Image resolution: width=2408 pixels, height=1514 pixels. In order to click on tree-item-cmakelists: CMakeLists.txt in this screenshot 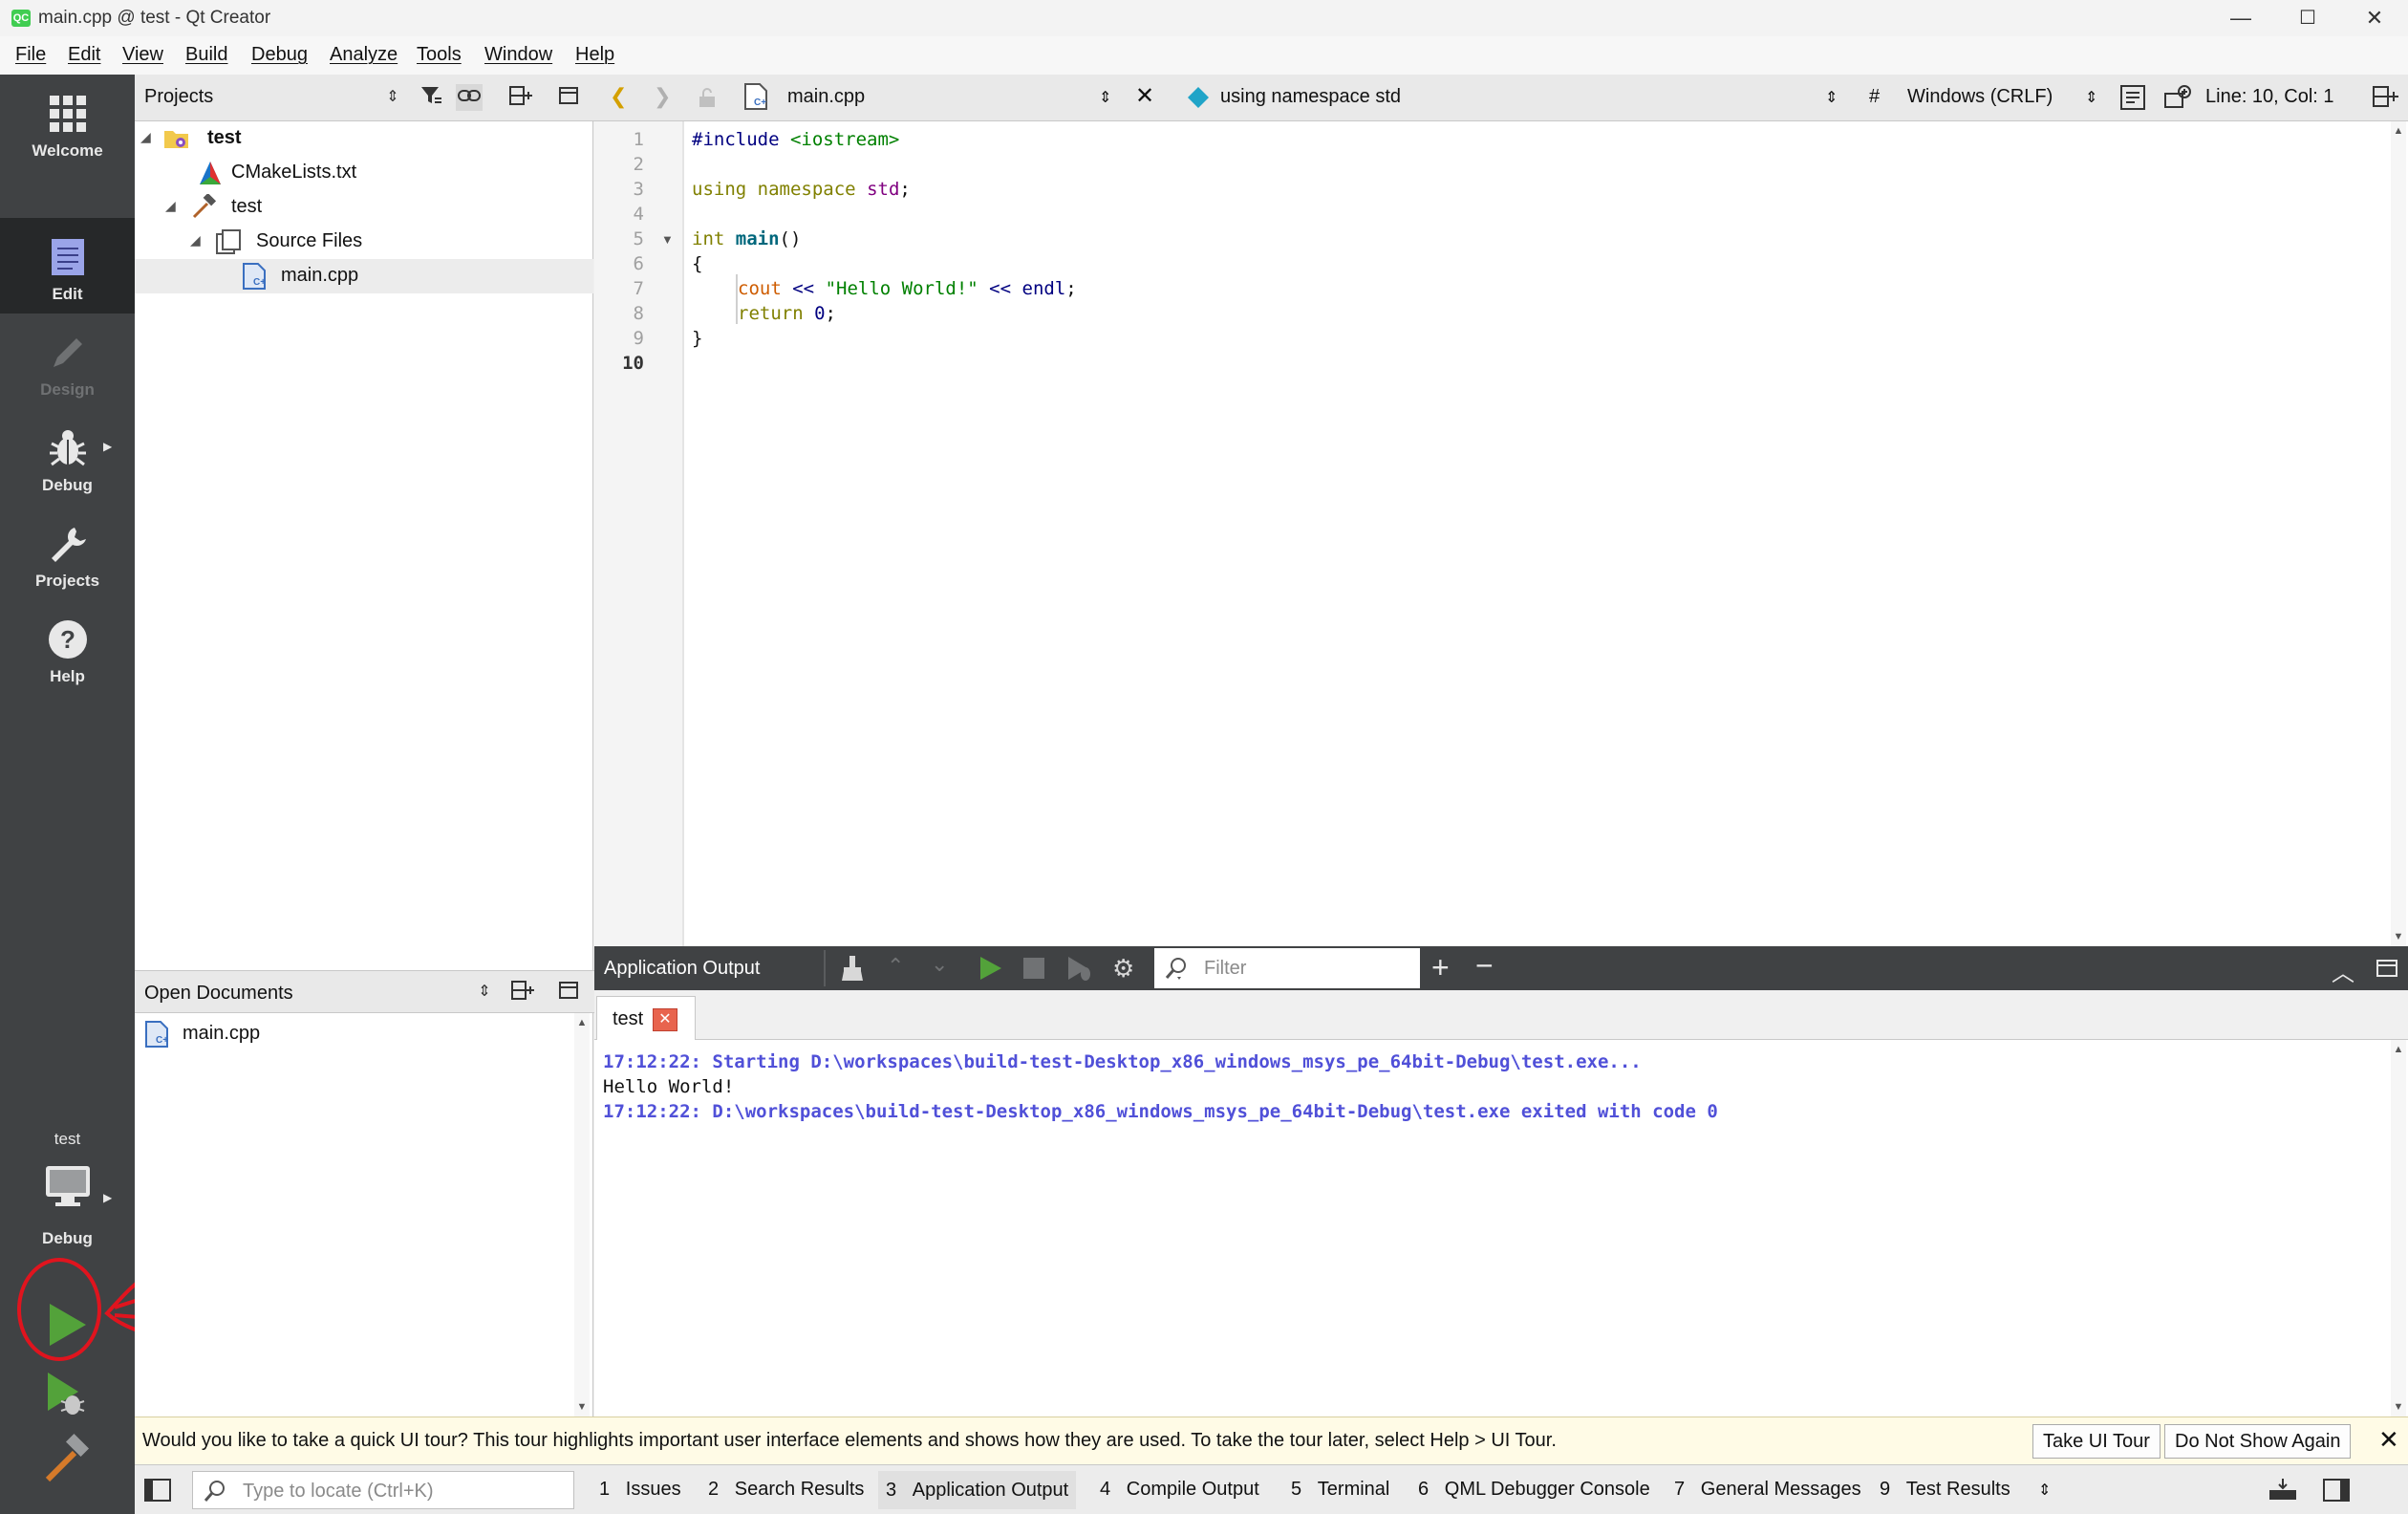, I will do `click(364, 173)`.